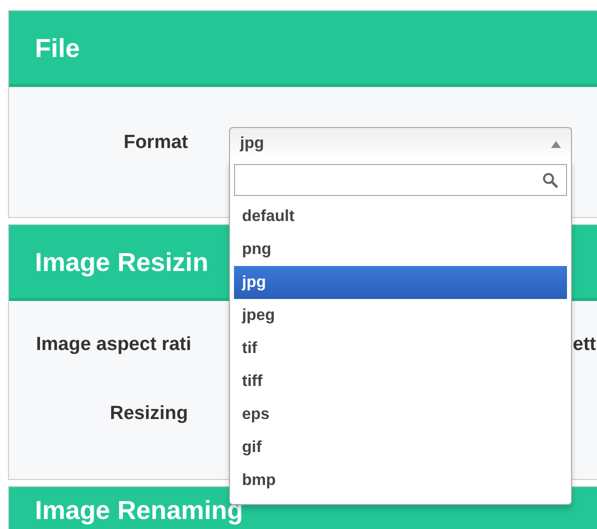 This screenshot has width=597, height=529. I want to click on field-label: Format, so click(155, 143).